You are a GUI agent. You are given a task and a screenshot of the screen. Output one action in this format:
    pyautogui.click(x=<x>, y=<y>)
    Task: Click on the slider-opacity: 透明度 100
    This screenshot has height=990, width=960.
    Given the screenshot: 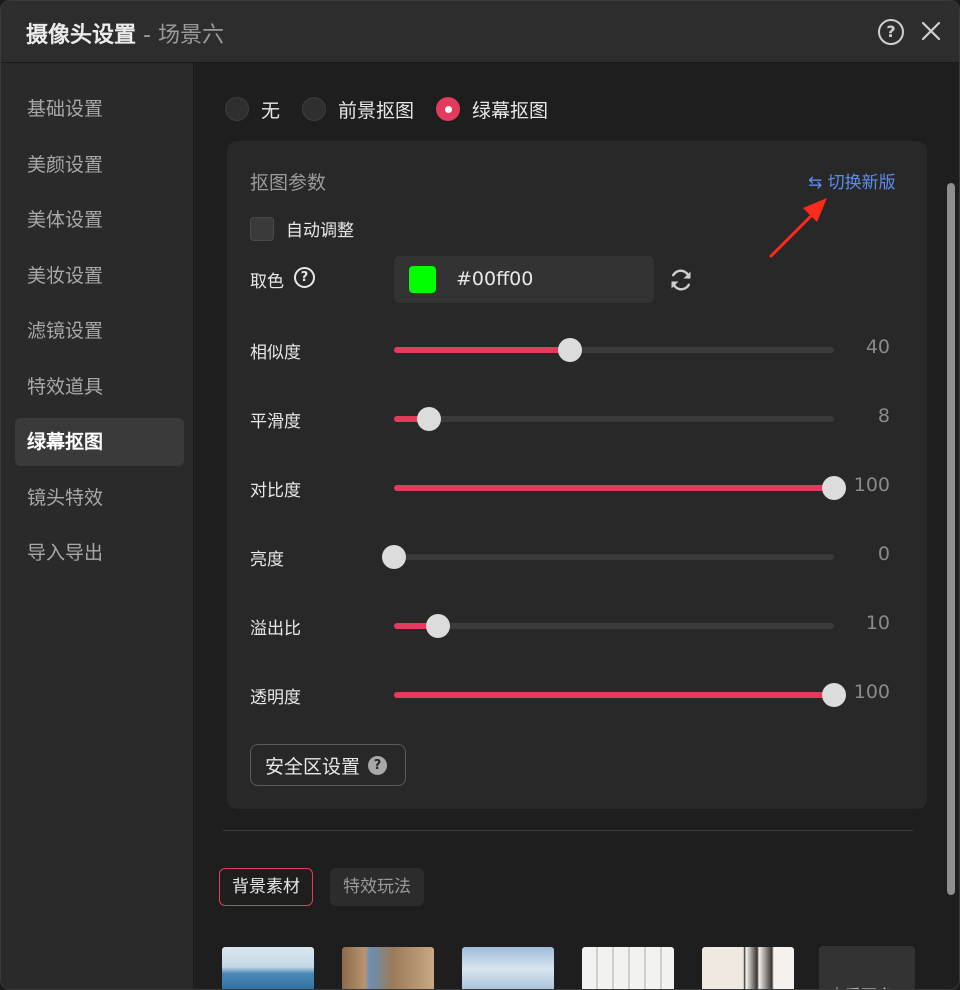 What is the action you would take?
    pyautogui.click(x=575, y=694)
    